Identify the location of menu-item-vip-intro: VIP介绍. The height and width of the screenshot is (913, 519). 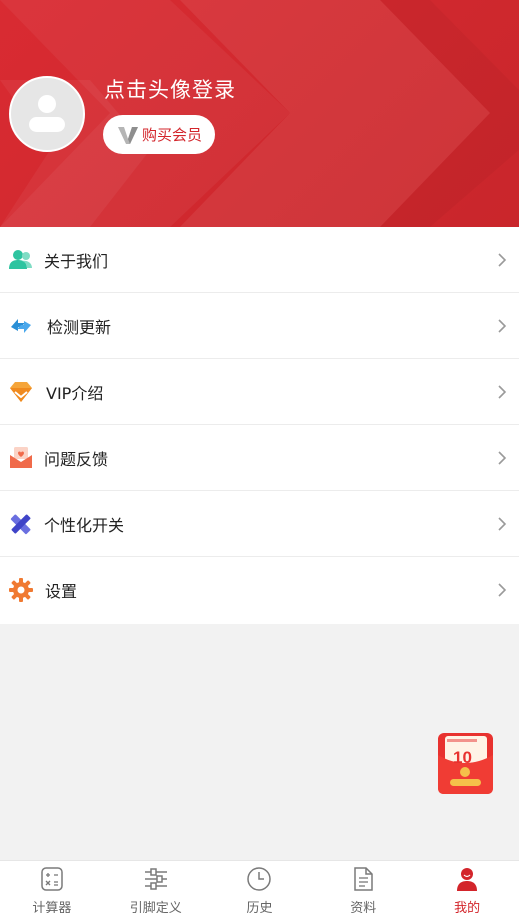
(259, 392).